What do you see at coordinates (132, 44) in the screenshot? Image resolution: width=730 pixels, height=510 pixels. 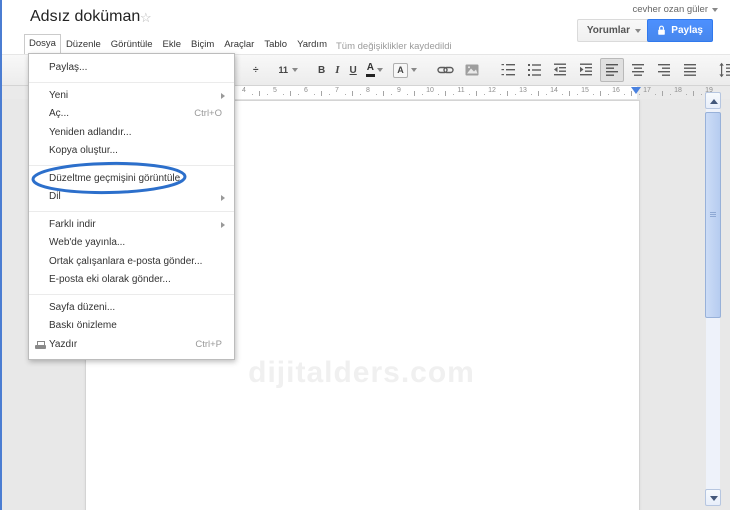 I see `menu-g-r-nt-le: Görüntüle` at bounding box center [132, 44].